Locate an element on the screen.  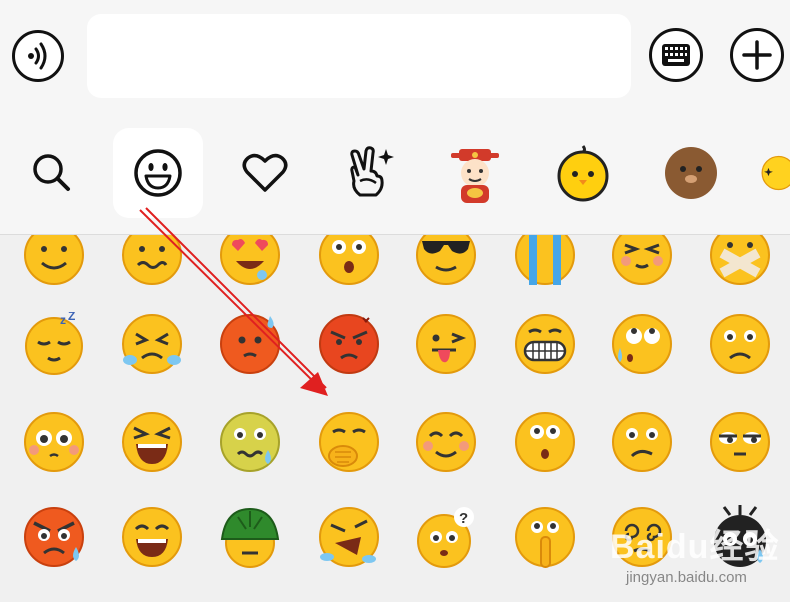
voice-input-button is located at coordinates (38, 56).